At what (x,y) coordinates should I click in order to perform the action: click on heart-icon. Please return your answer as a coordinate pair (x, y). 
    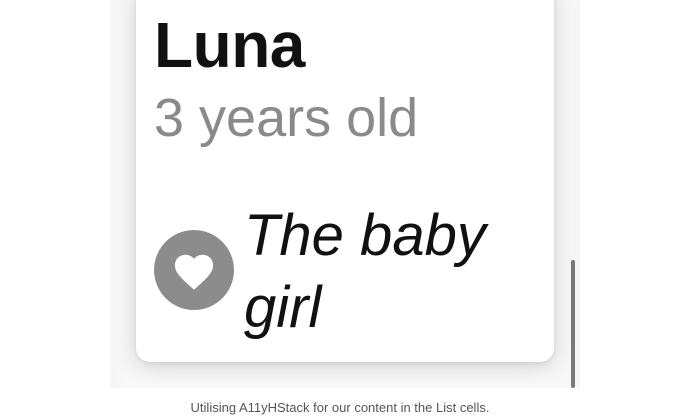
    Looking at the image, I should click on (194, 272).